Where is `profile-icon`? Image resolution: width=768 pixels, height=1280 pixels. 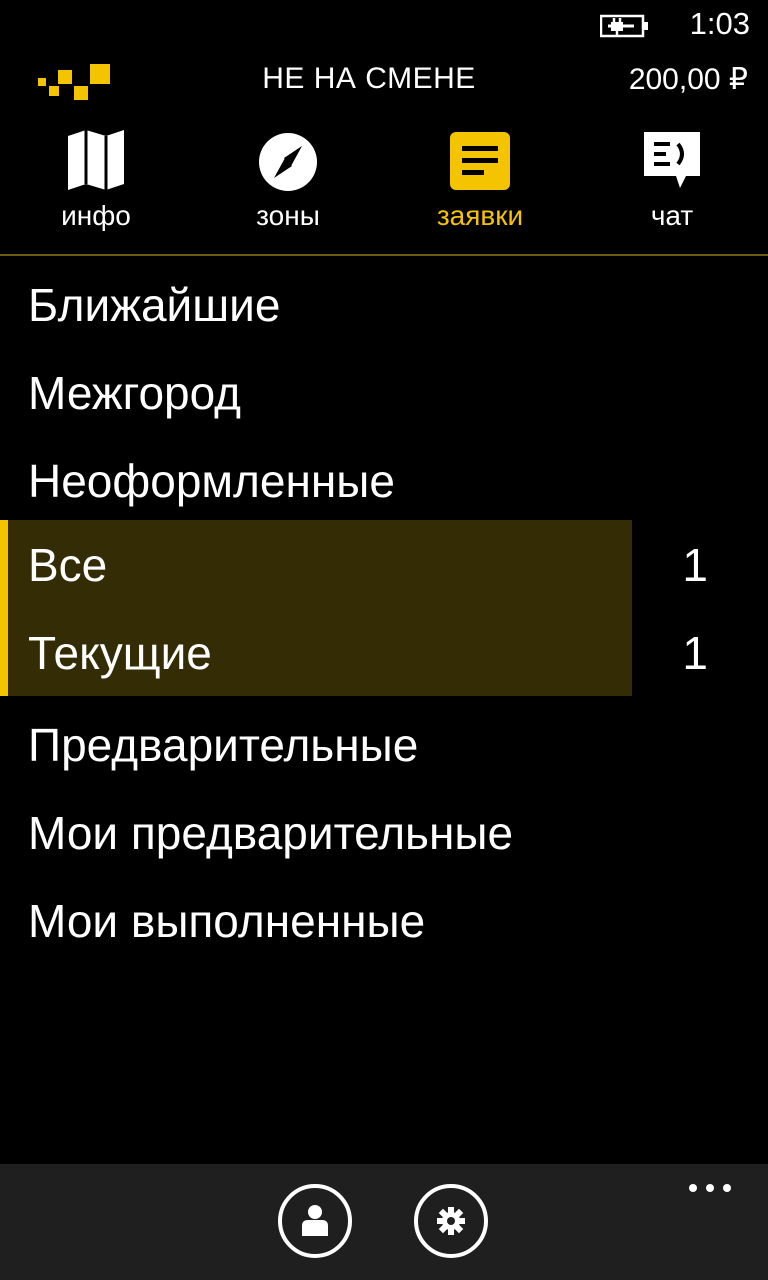
profile-icon is located at coordinates (315, 1220).